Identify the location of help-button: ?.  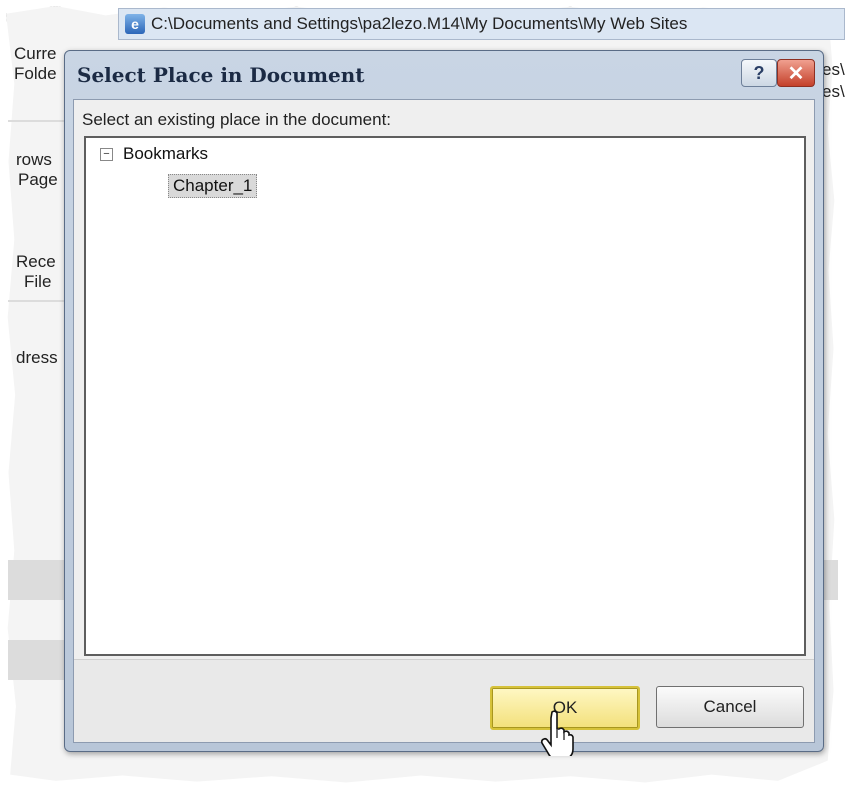
(759, 73).